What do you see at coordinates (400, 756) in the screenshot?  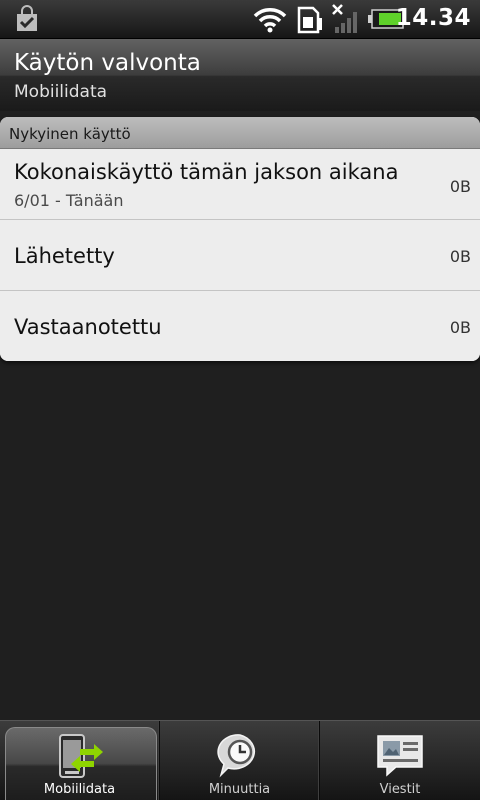 I see `message-icon` at bounding box center [400, 756].